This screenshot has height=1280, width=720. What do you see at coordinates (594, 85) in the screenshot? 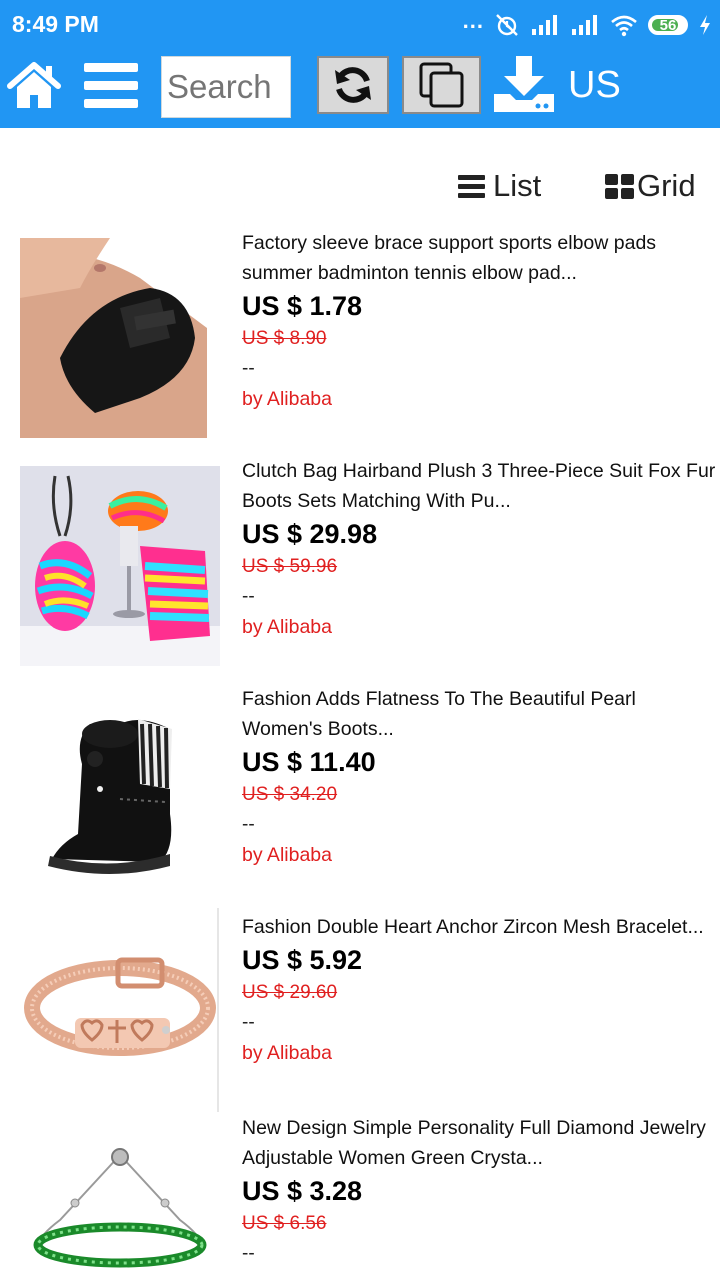
I see `currency-selector: US` at bounding box center [594, 85].